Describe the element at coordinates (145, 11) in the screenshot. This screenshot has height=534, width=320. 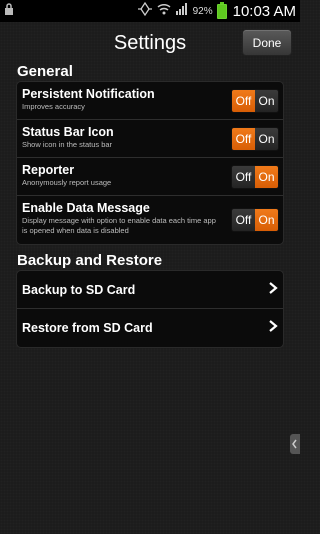
I see `sync-icon` at that location.